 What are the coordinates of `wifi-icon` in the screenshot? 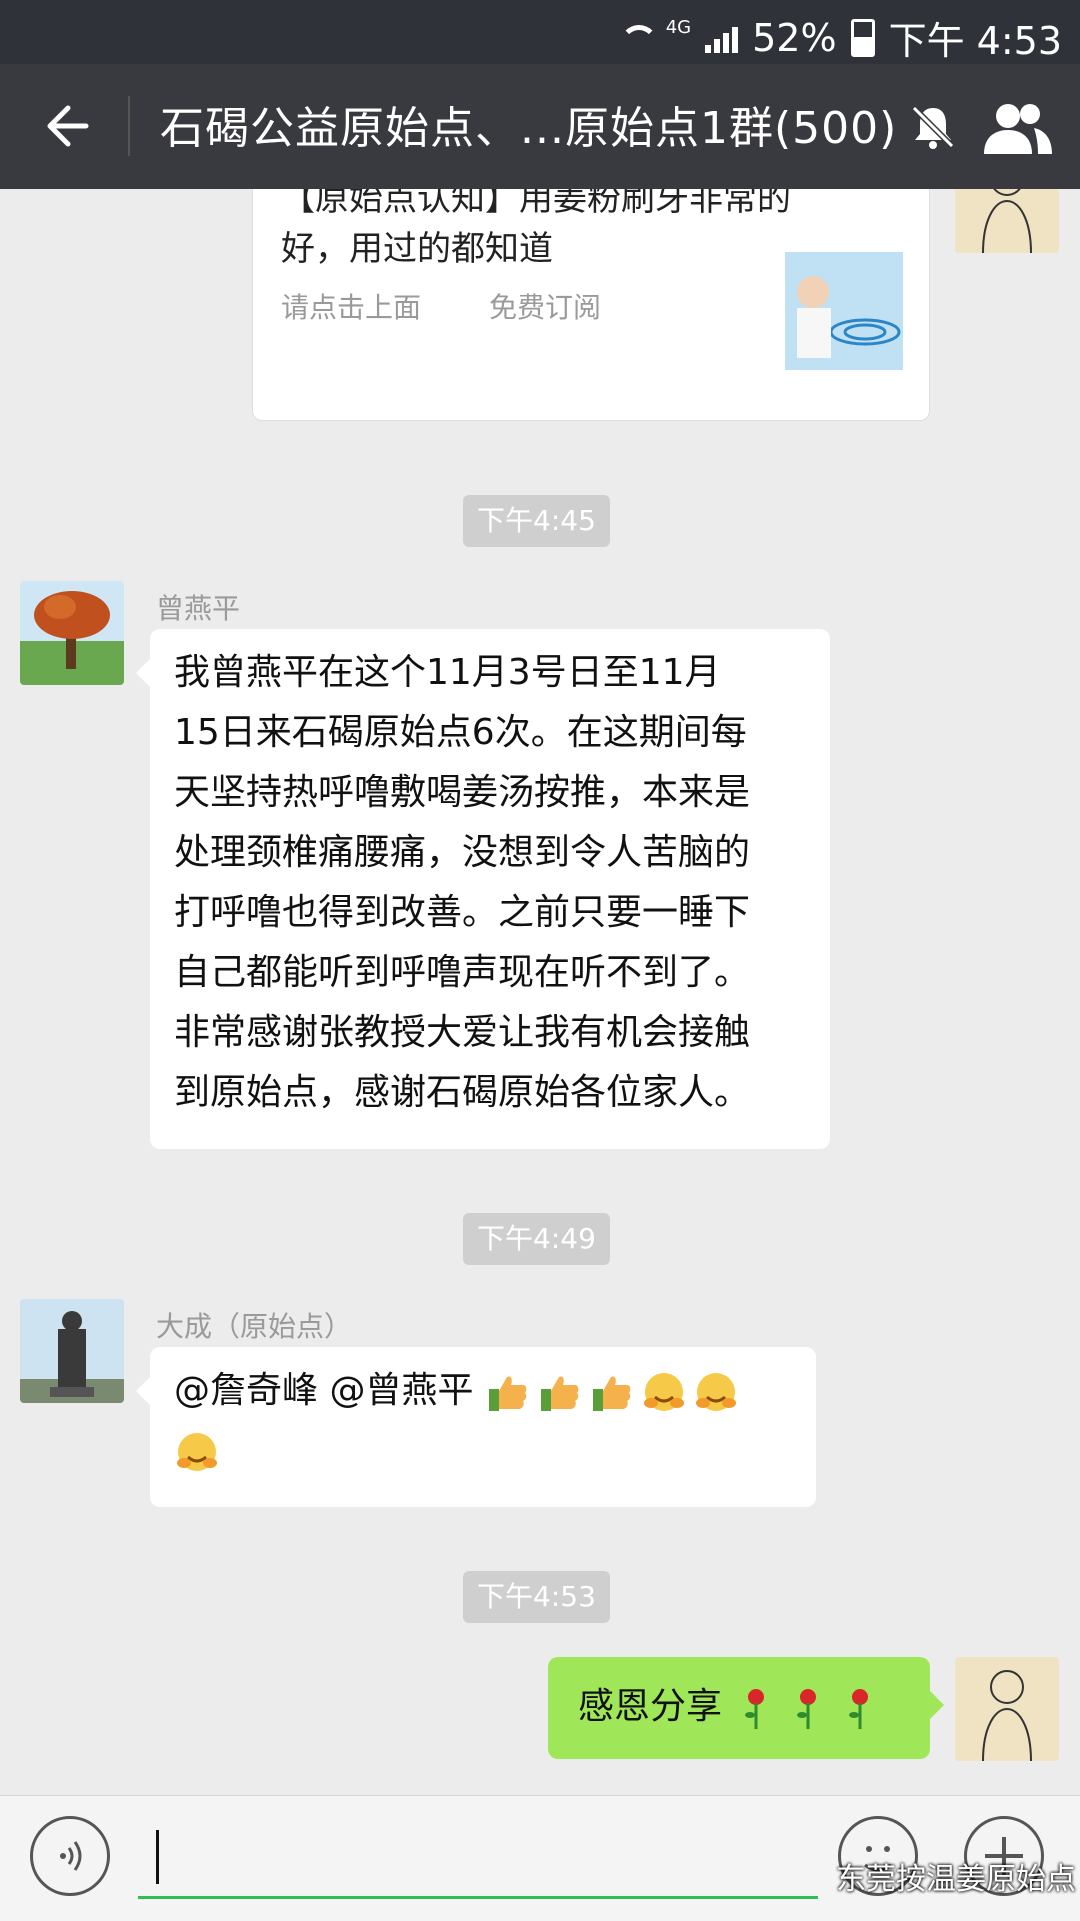 It's located at (638, 38).